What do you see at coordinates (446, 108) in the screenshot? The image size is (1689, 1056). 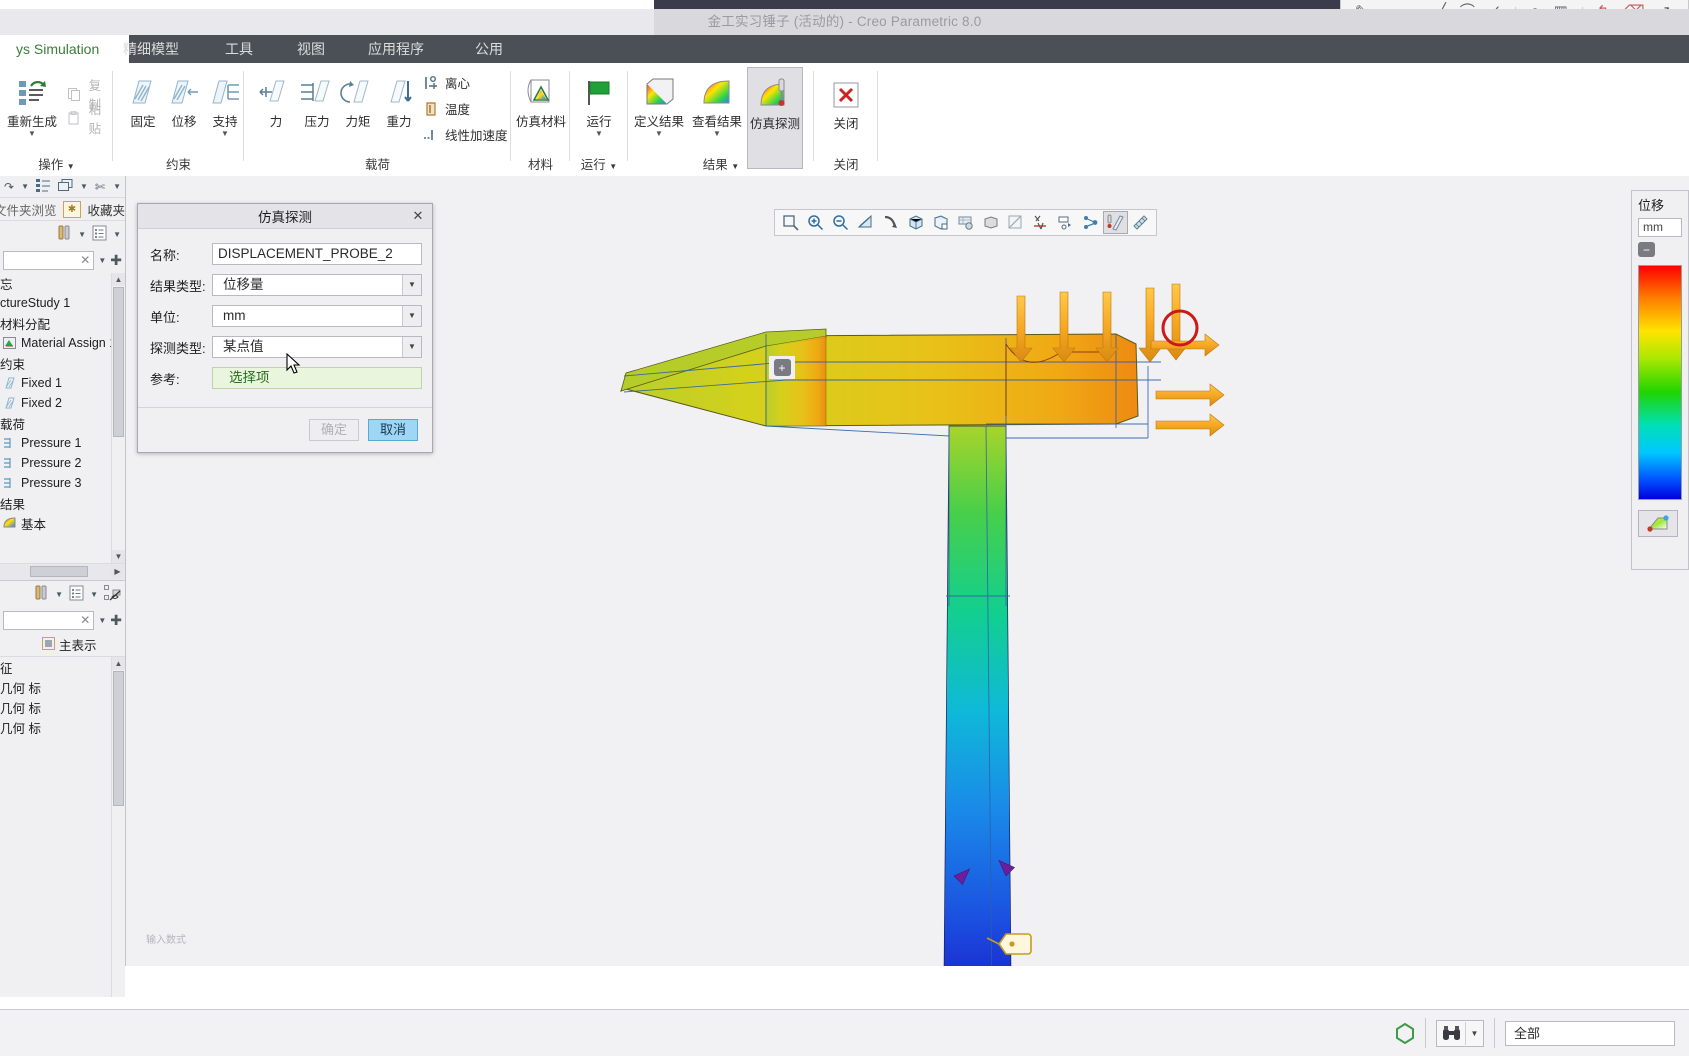 I see `temperature-load-button: 温度` at bounding box center [446, 108].